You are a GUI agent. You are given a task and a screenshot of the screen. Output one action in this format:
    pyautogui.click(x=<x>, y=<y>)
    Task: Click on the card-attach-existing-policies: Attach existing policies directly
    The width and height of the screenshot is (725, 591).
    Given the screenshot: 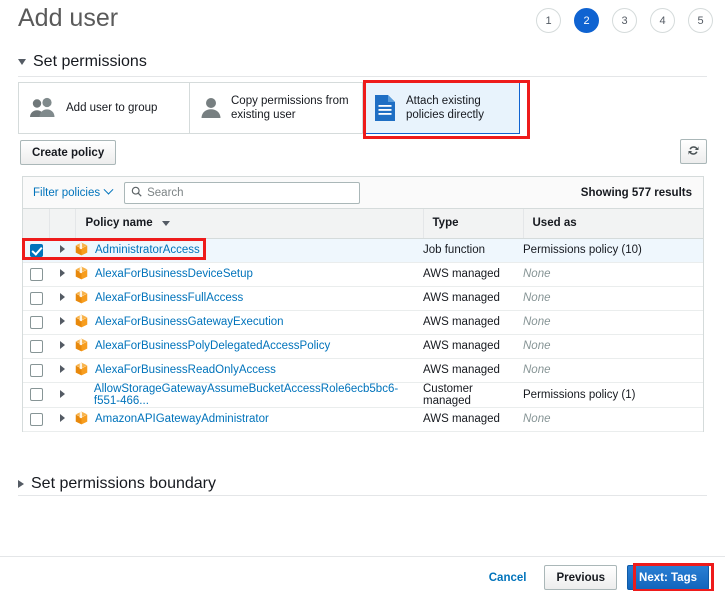 What is the action you would take?
    pyautogui.click(x=441, y=108)
    